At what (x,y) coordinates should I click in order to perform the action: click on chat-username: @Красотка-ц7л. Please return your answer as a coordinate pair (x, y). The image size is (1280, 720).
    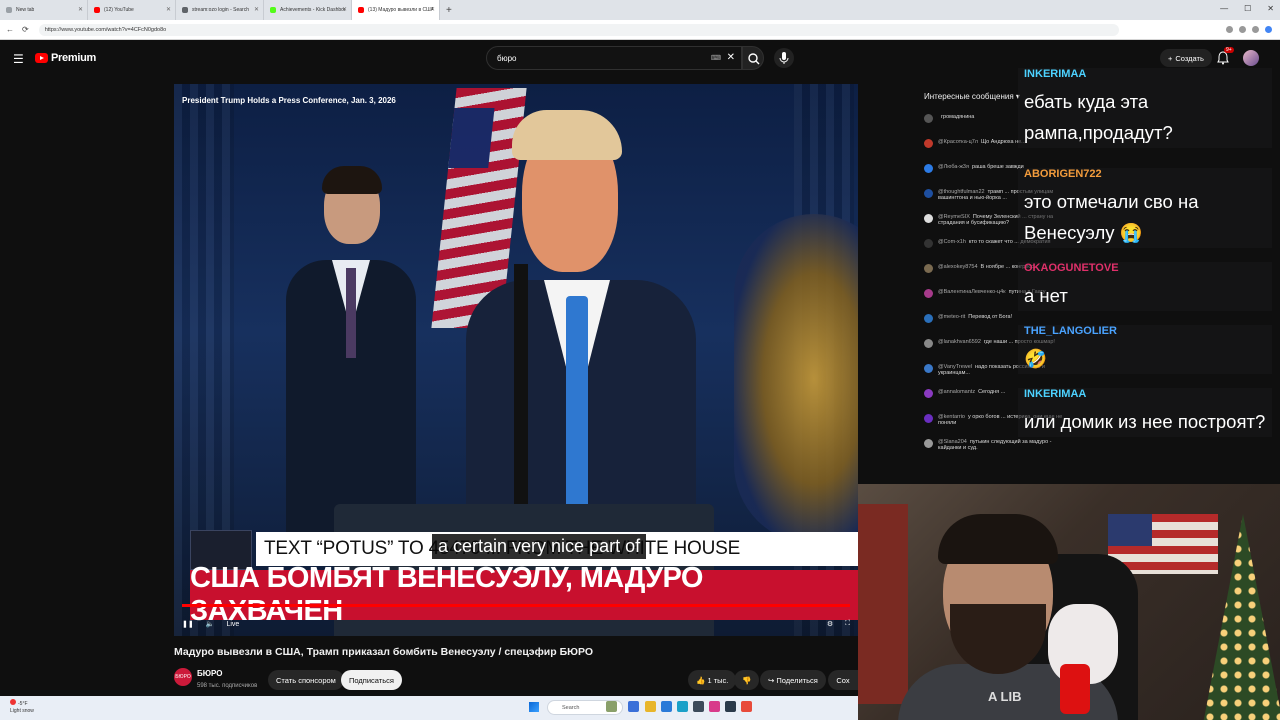
    Looking at the image, I should click on (958, 142).